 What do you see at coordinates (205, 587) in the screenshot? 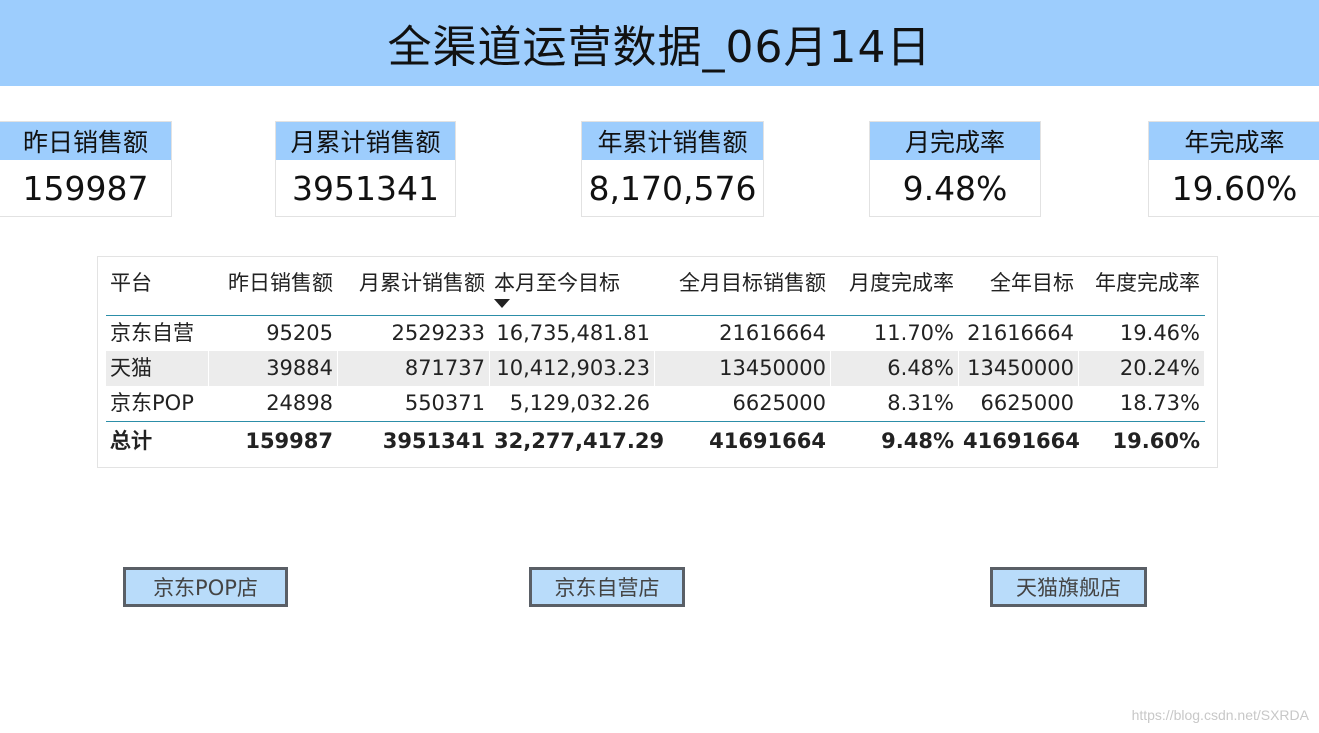
I see `jd-pop-store-button: 京东POP店` at bounding box center [205, 587].